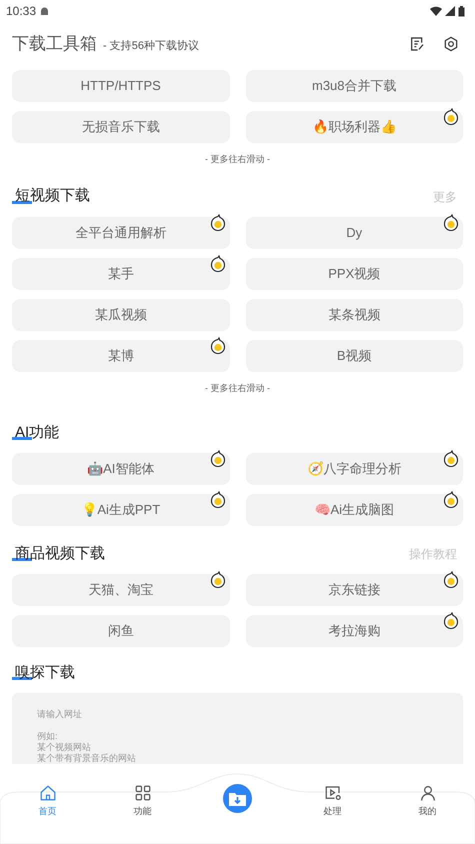  What do you see at coordinates (354, 356) in the screenshot?
I see `tool-button: B视频` at bounding box center [354, 356].